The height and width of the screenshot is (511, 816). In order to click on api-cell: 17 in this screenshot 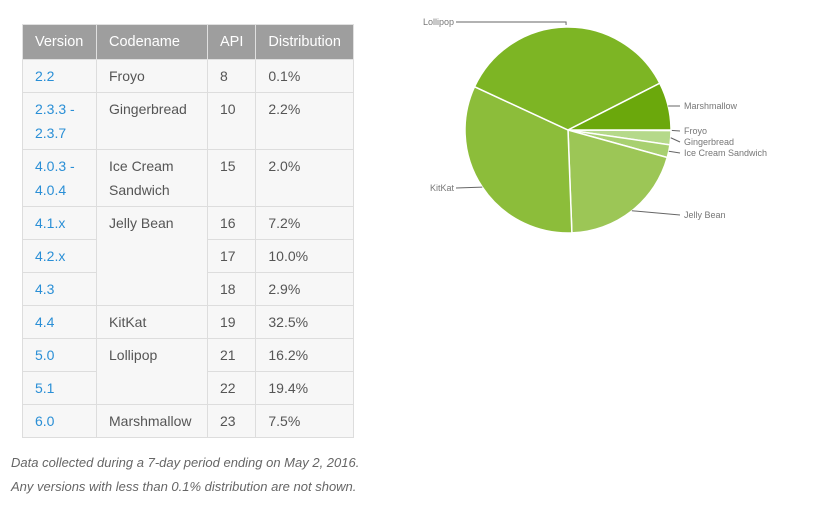, I will do `click(231, 256)`.